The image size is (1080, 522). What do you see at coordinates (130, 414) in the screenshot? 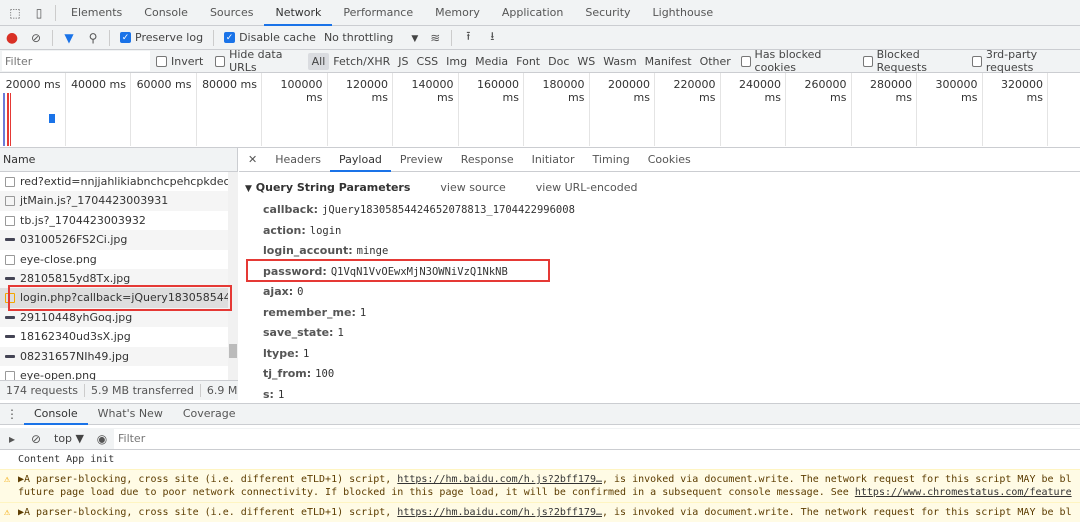
I see `drawer-tab-what-s-new: What's New` at bounding box center [130, 414].